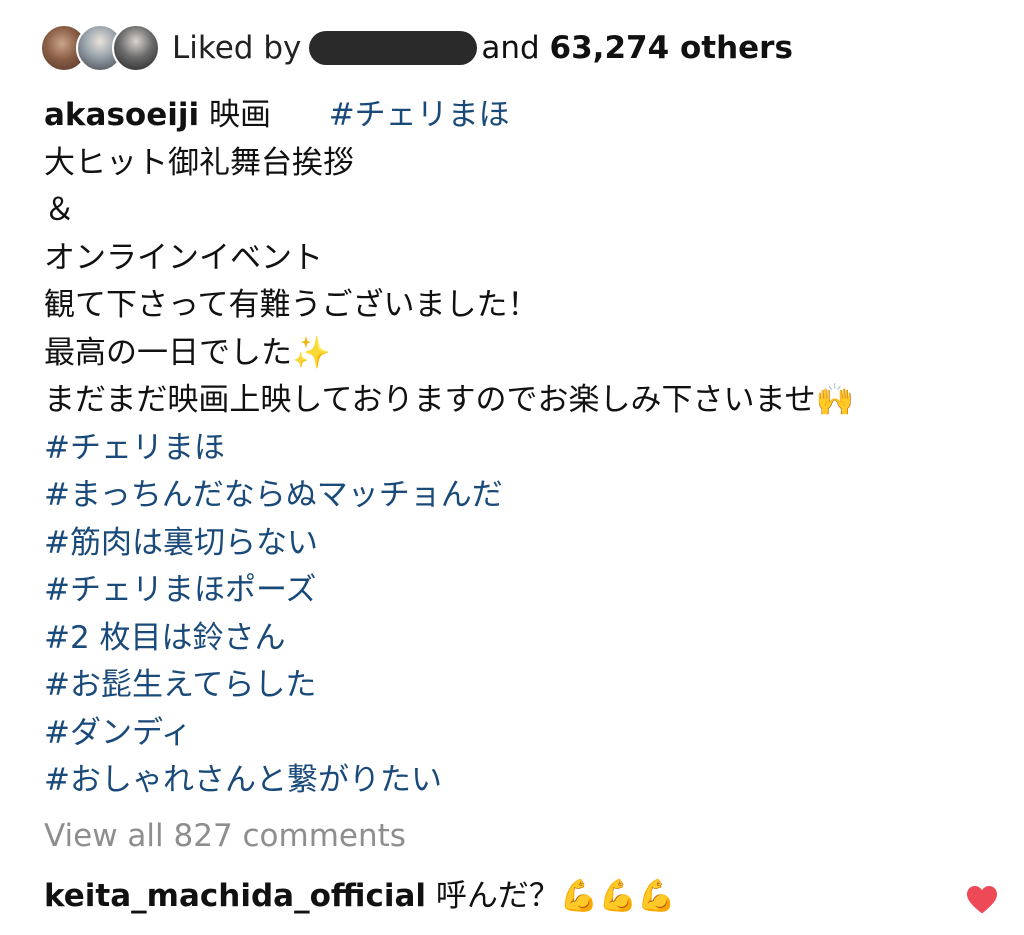  I want to click on heart-icon, so click(982, 897).